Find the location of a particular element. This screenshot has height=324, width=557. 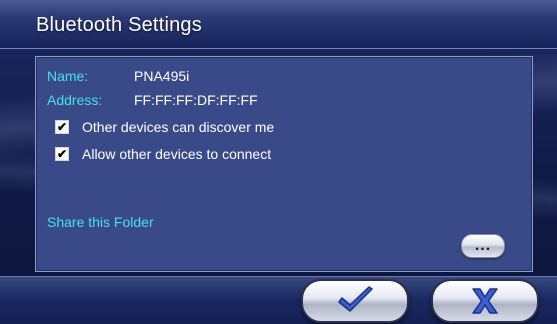

allow-connect-option: ✔ Allow other devices to connect is located at coordinates (163, 154).